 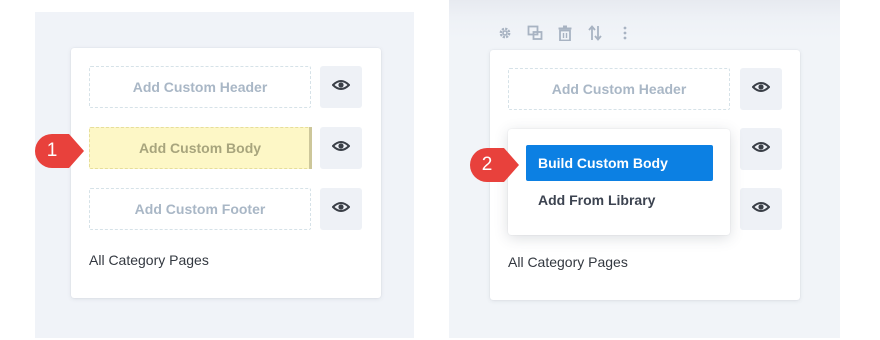 I want to click on add-body-dropdown-menu: Build Custom Body Add From Library, so click(x=619, y=182).